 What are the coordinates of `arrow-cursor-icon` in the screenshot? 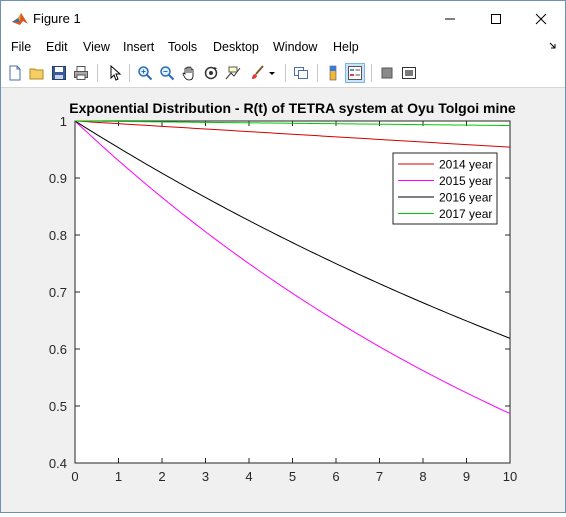 It's located at (116, 73).